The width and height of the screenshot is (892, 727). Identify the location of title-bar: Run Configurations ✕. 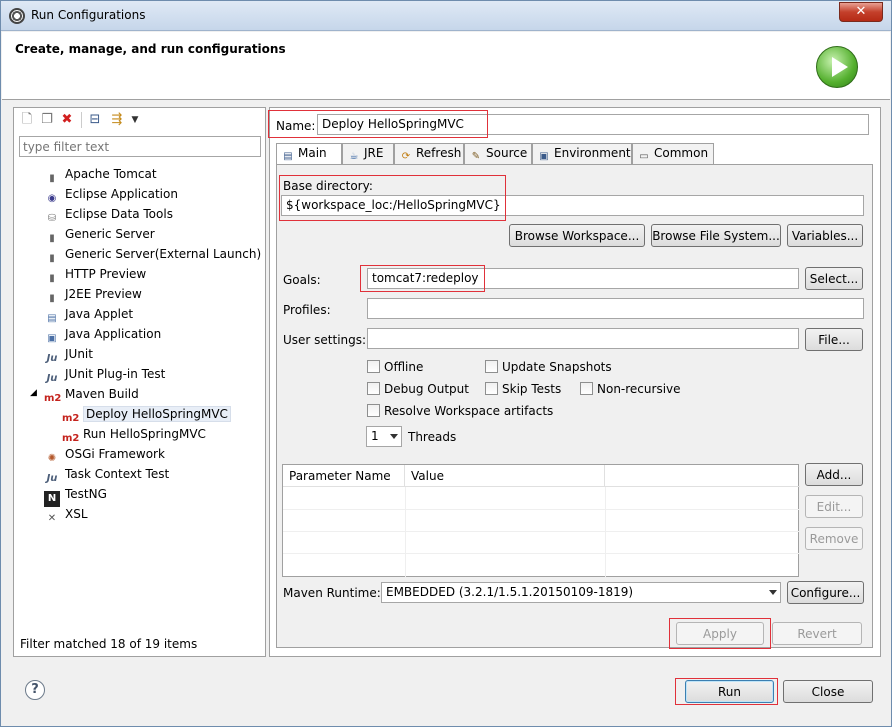
(446, 16).